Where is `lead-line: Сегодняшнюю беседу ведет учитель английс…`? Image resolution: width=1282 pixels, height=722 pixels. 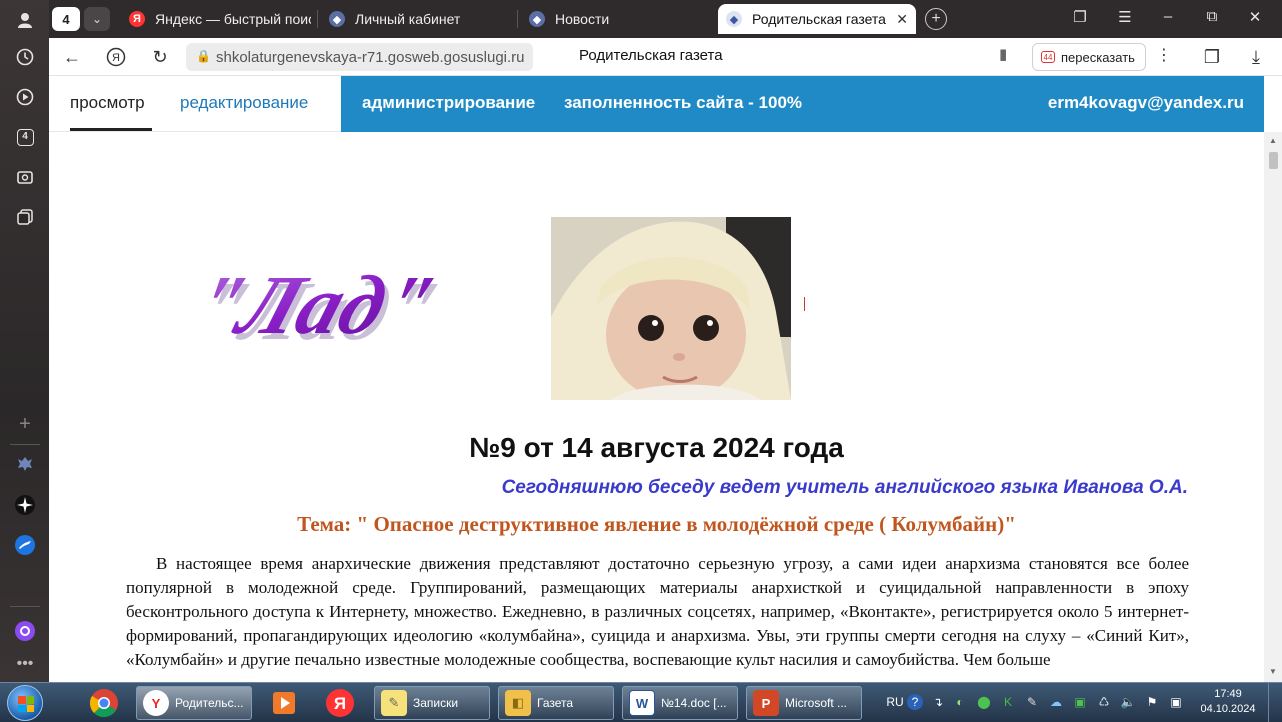
lead-line: Сегодняшнюю беседу ведет учитель английс… is located at coordinates (844, 487).